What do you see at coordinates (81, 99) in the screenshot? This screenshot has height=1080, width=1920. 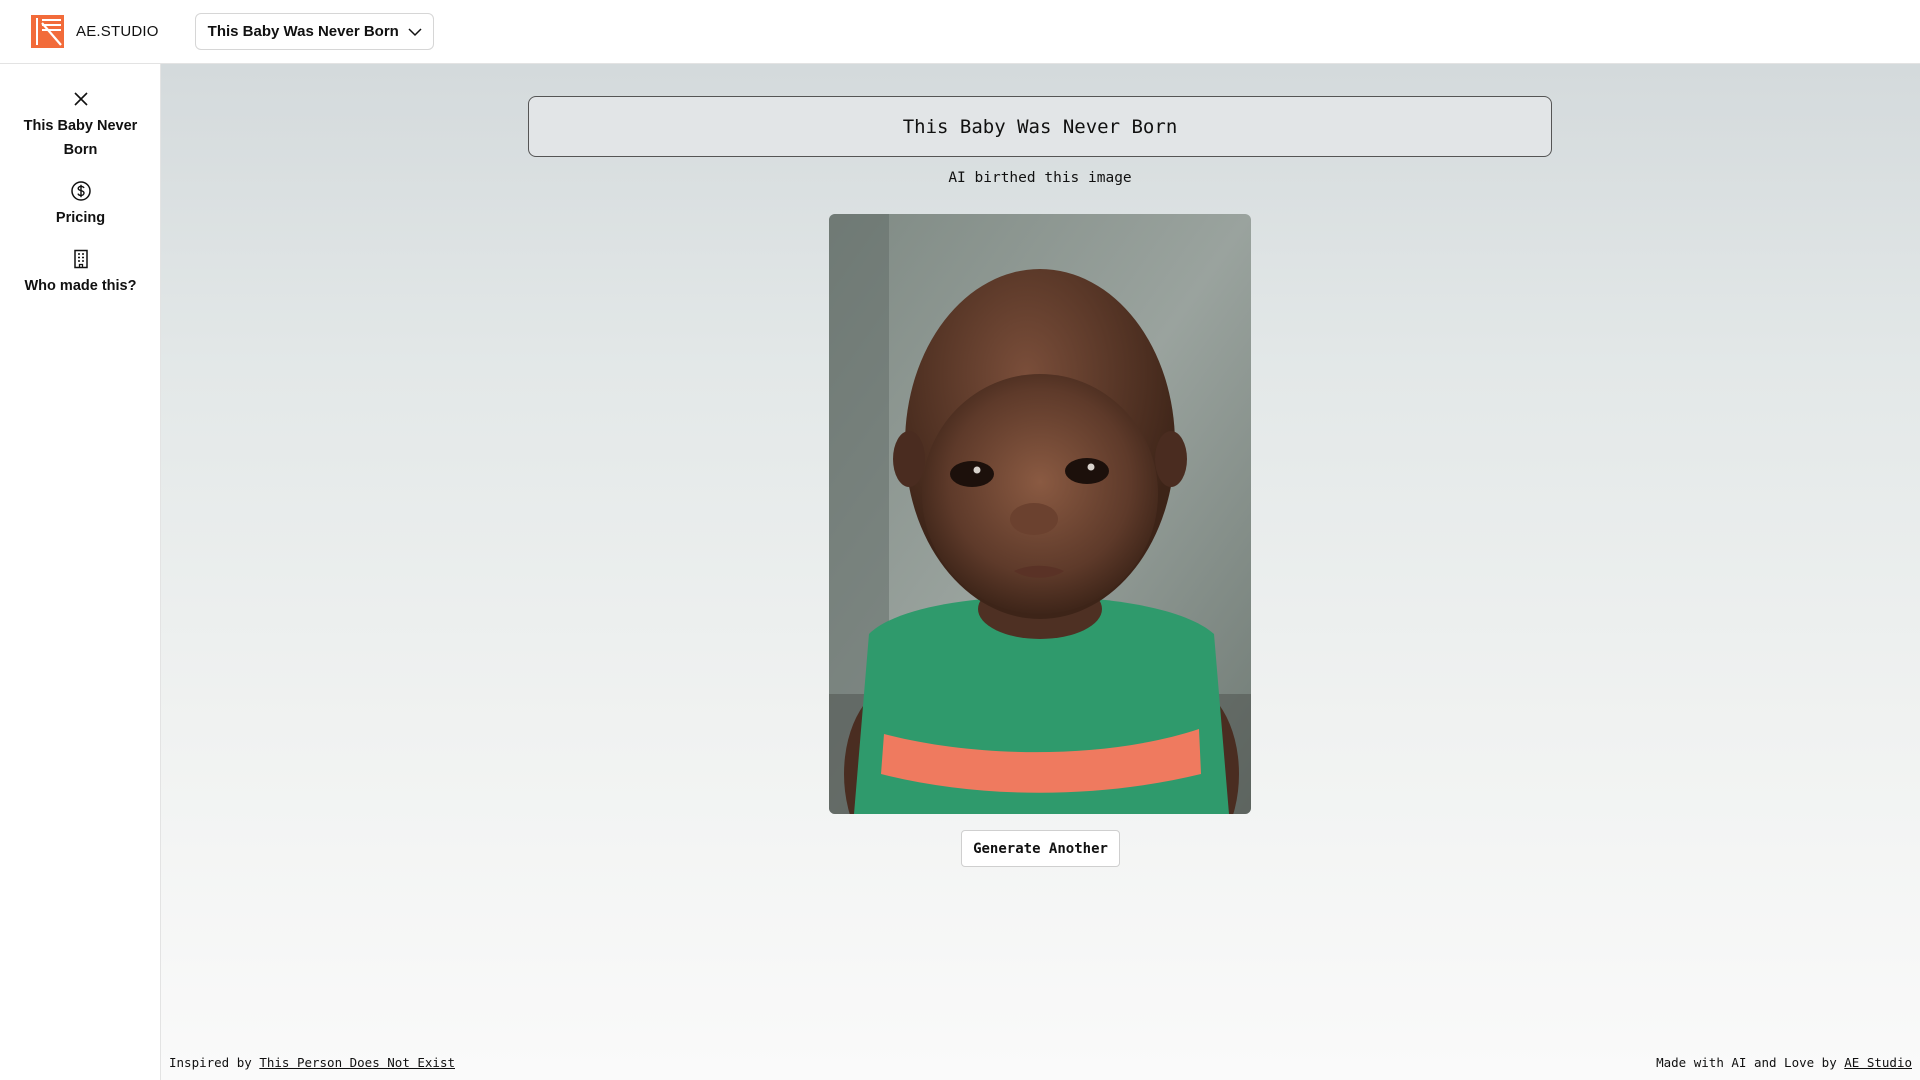 I see `close-icon` at bounding box center [81, 99].